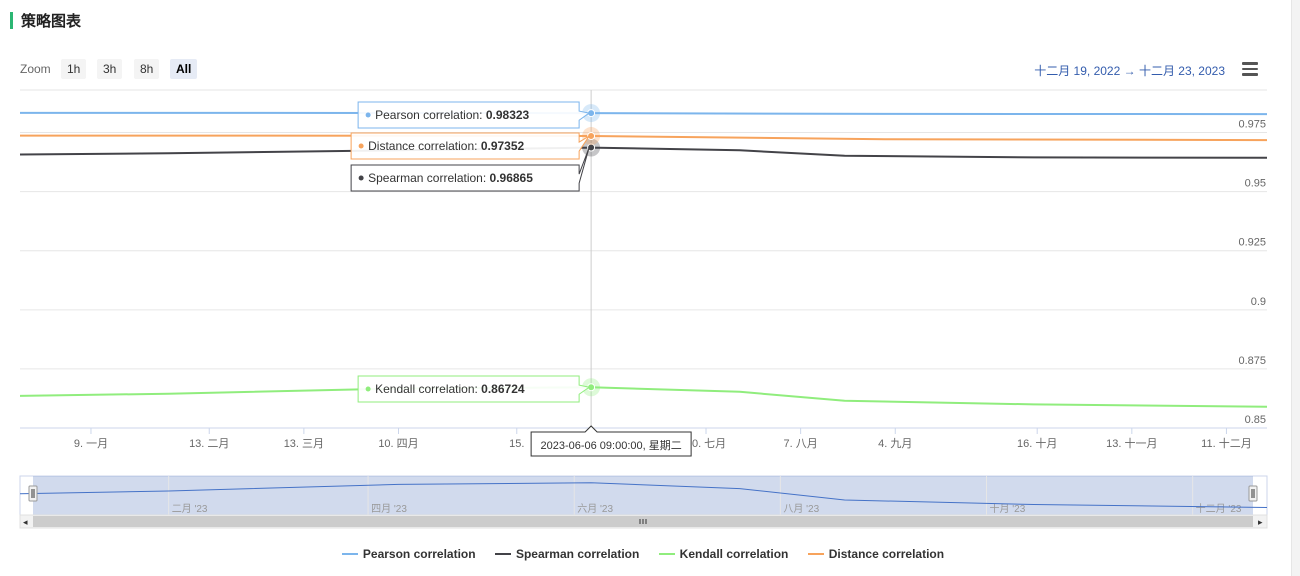 Image resolution: width=1300 pixels, height=576 pixels. What do you see at coordinates (1255, 184) in the screenshot?
I see `y-tick-label: 0.95` at bounding box center [1255, 184].